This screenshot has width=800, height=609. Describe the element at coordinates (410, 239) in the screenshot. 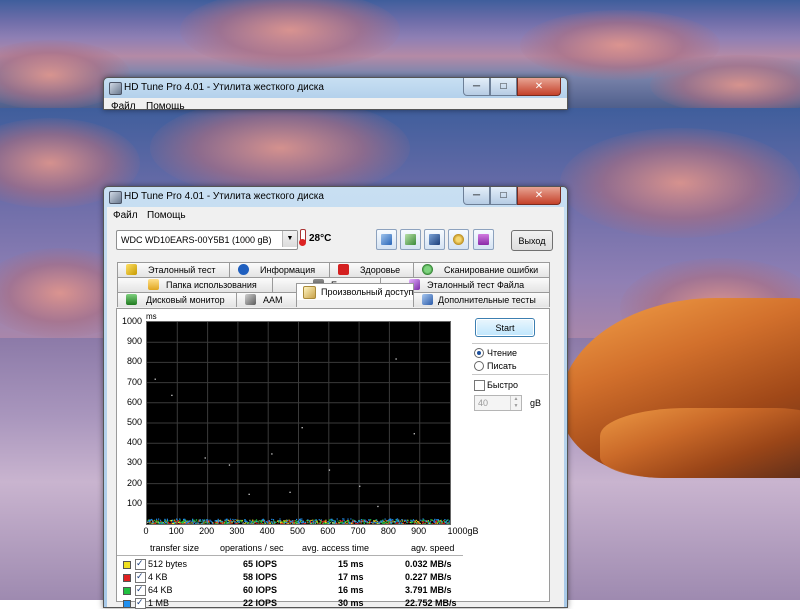

I see `copy-screenshot-button` at that location.